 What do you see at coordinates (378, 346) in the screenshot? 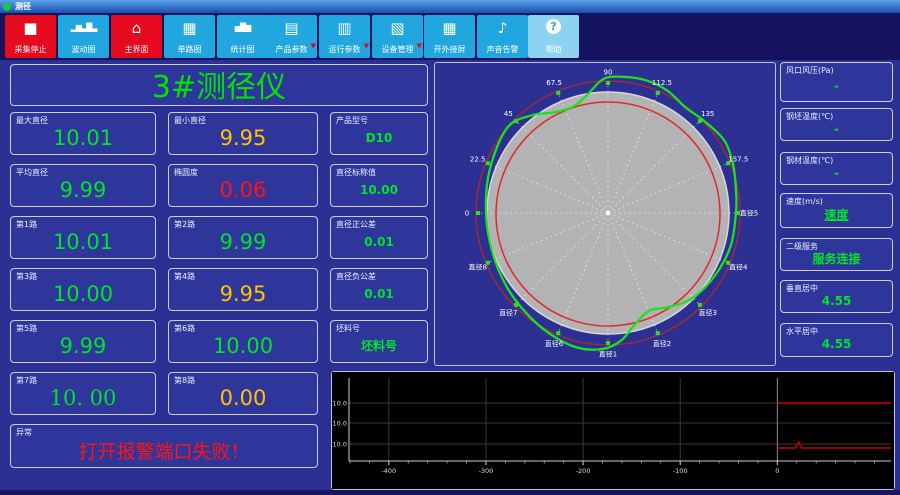
I see `measure-value: 坯料号` at bounding box center [378, 346].